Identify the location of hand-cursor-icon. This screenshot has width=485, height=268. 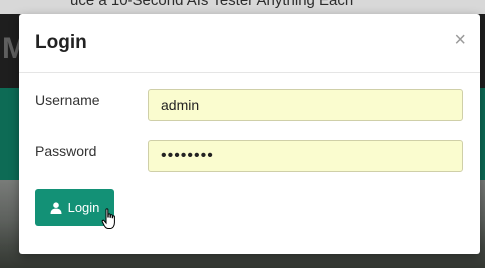
(108, 218).